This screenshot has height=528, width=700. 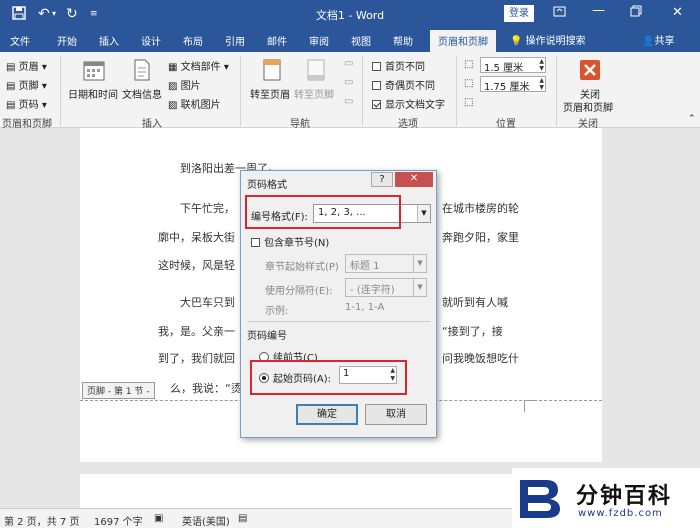 What do you see at coordinates (11, 105) in the screenshot?
I see `page-number-icon: ▤` at bounding box center [11, 105].